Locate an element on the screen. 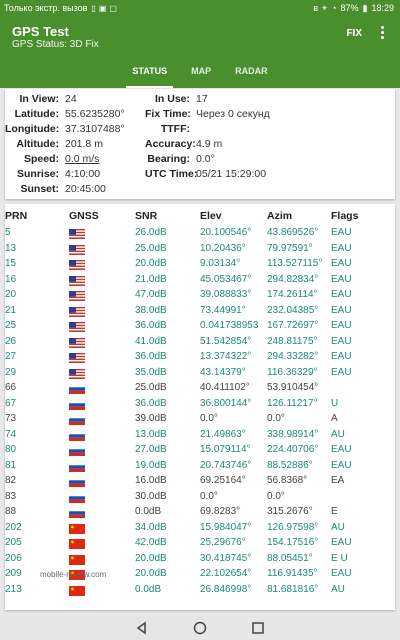 This screenshot has width=400, height=640. cell-snr: 35.0dB is located at coordinates (151, 372).